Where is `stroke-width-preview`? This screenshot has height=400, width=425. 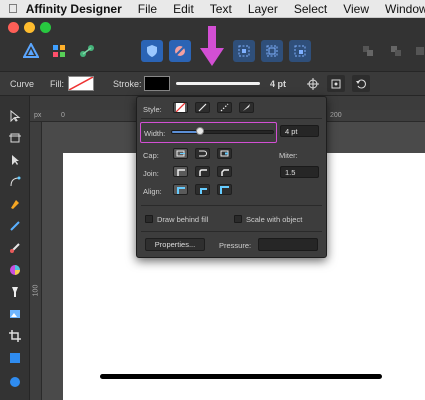
stroke-width-preview is located at coordinates (218, 83).